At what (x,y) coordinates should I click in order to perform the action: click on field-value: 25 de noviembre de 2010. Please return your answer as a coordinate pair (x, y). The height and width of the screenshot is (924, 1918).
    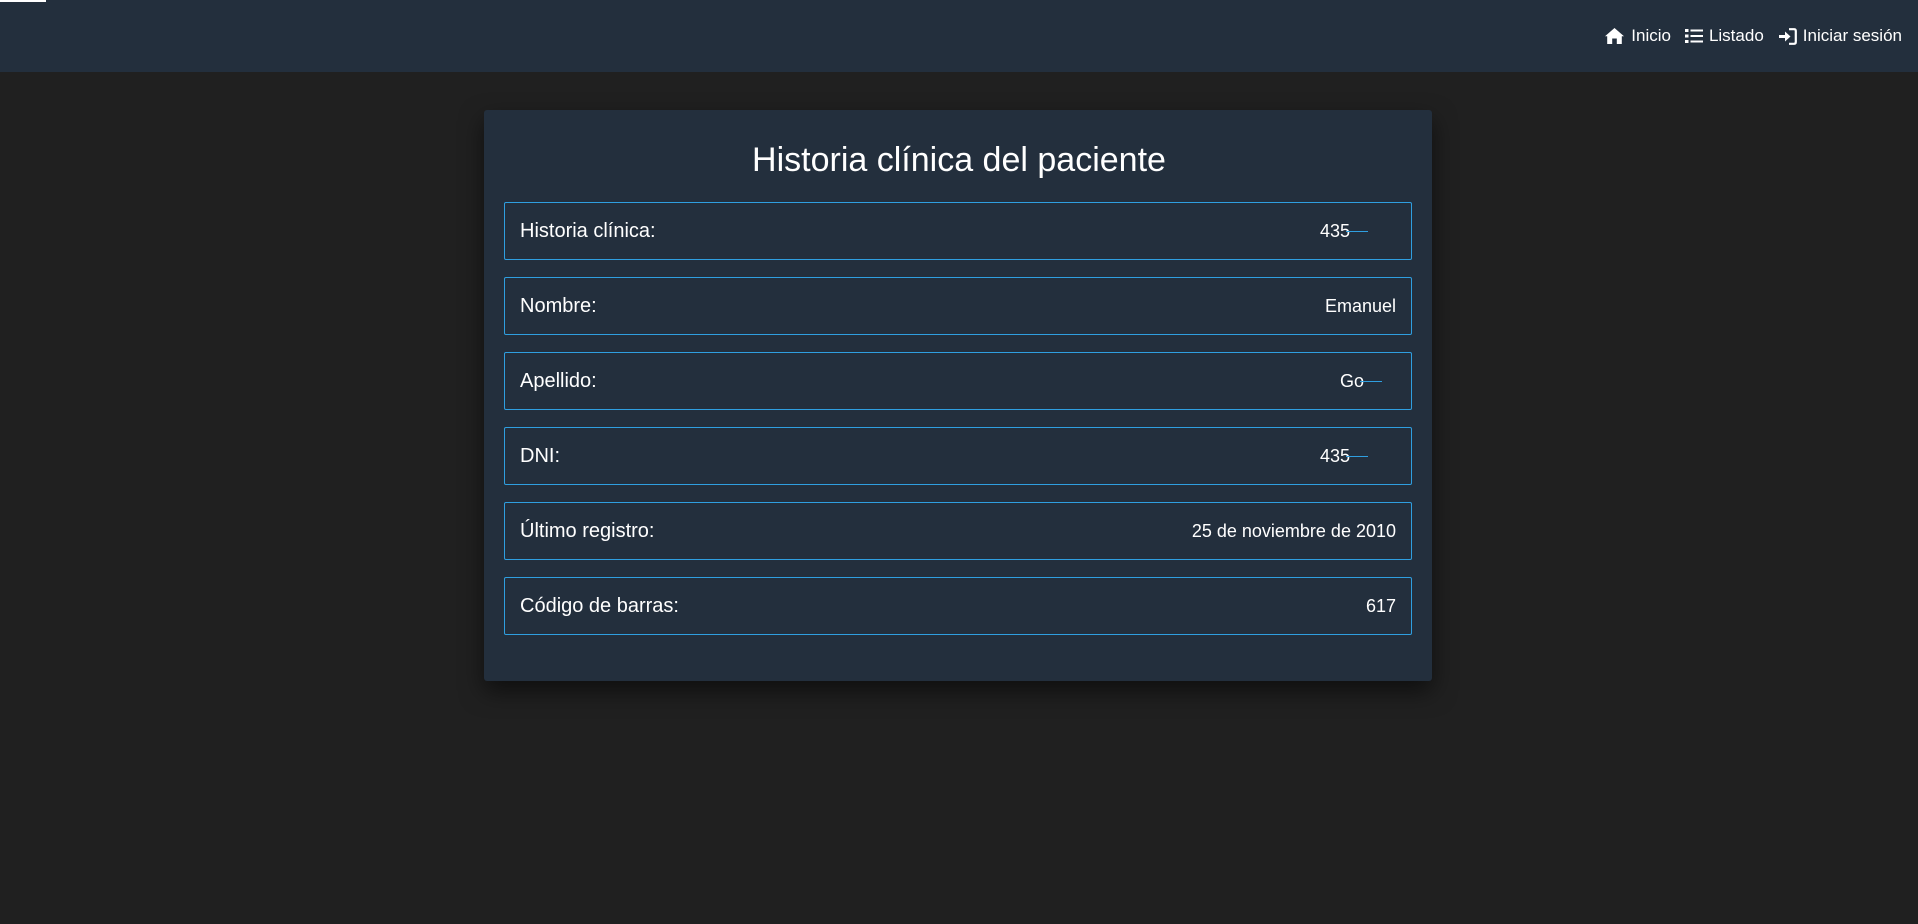
    Looking at the image, I should click on (1293, 530).